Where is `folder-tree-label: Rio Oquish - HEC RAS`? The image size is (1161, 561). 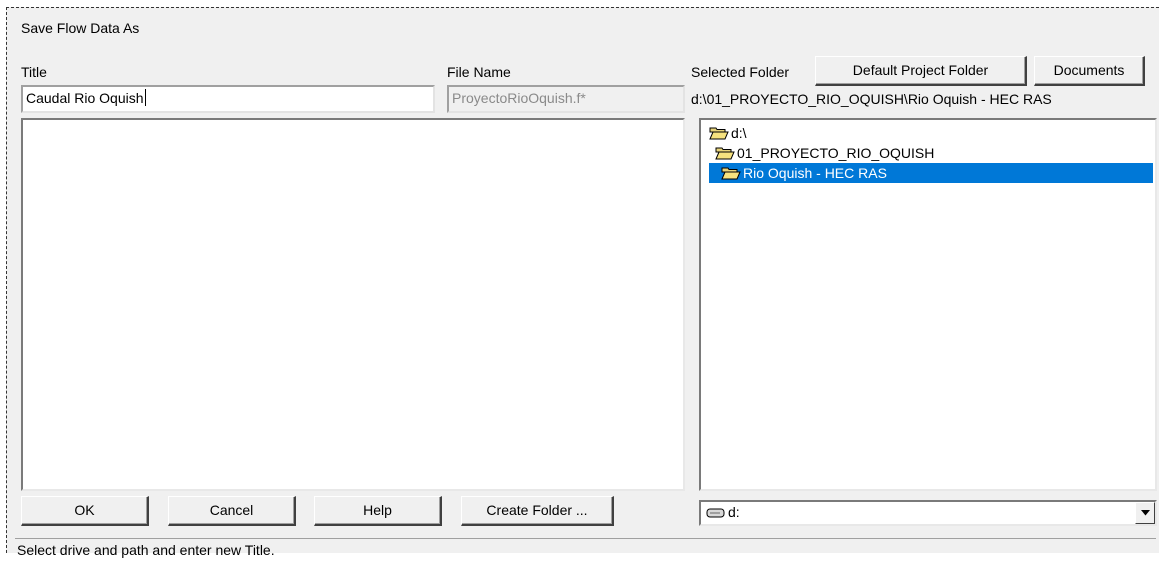 folder-tree-label: Rio Oquish - HEC RAS is located at coordinates (815, 173).